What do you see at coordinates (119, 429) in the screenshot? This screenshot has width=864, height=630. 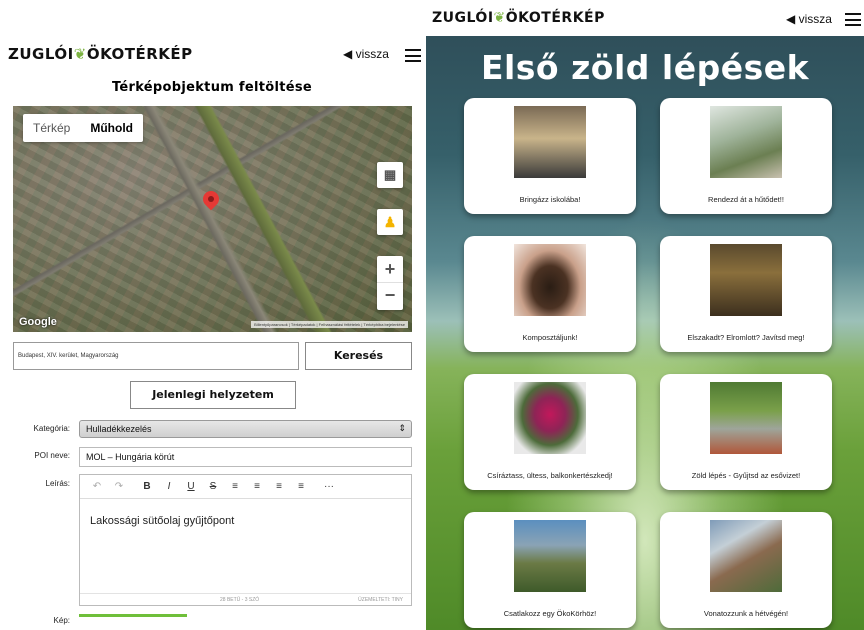 I see `category-value: Hulladékkezelés` at bounding box center [119, 429].